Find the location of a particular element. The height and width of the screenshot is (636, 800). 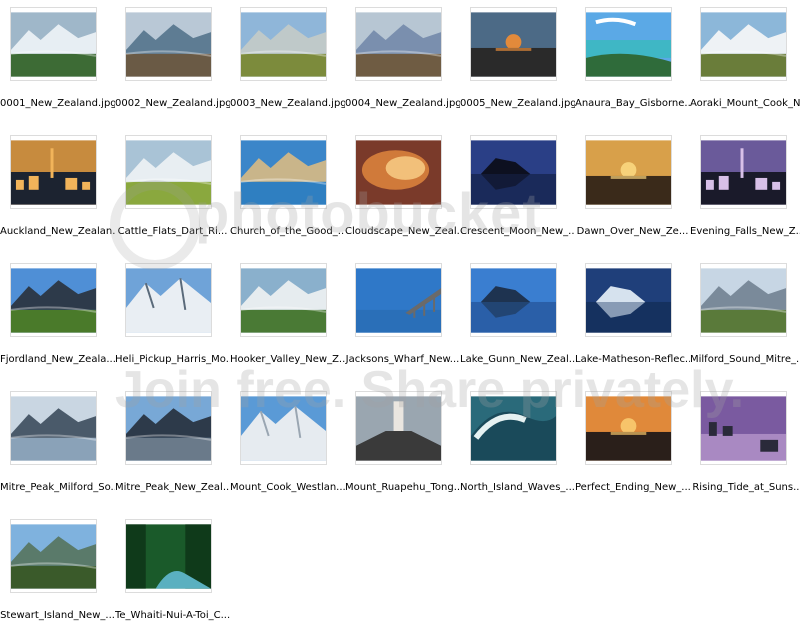

file-item: 0002_New_Zealand.jpg is located at coordinates (172, 64).